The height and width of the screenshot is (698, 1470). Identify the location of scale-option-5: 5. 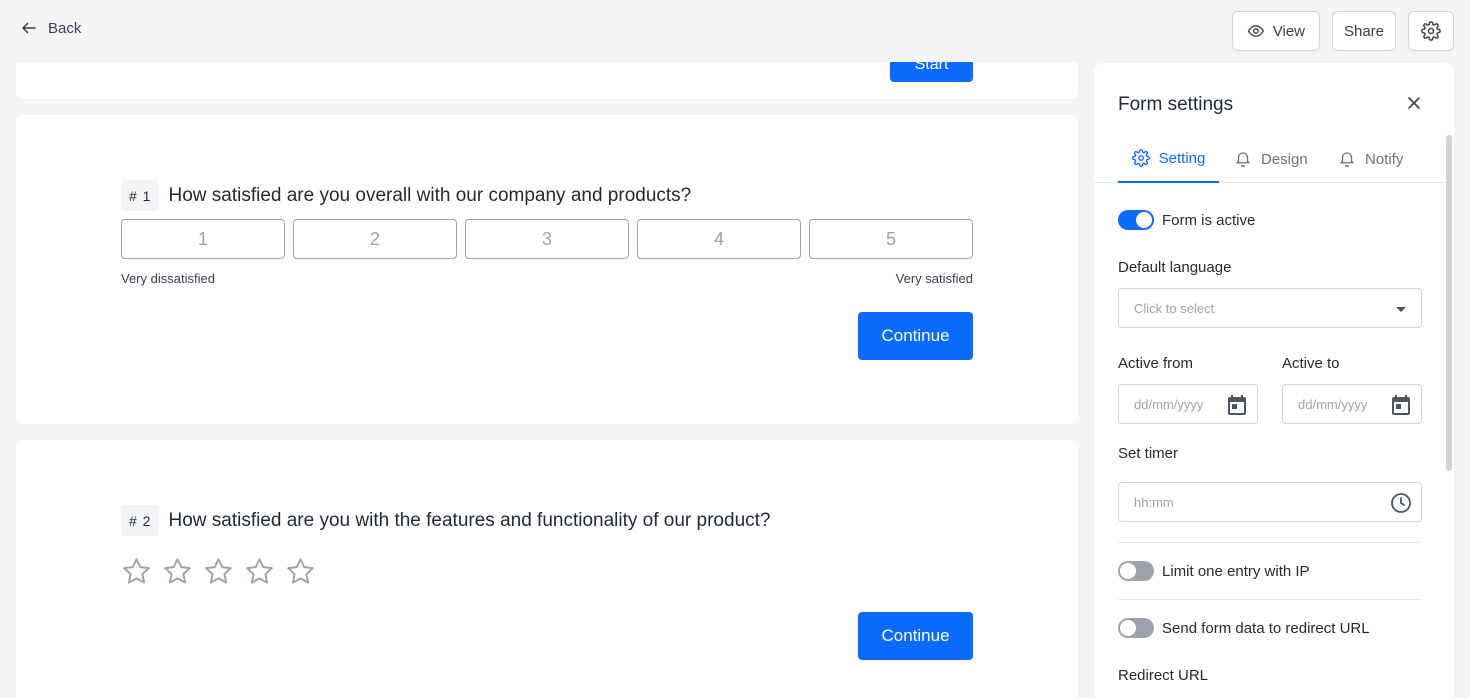
(891, 239).